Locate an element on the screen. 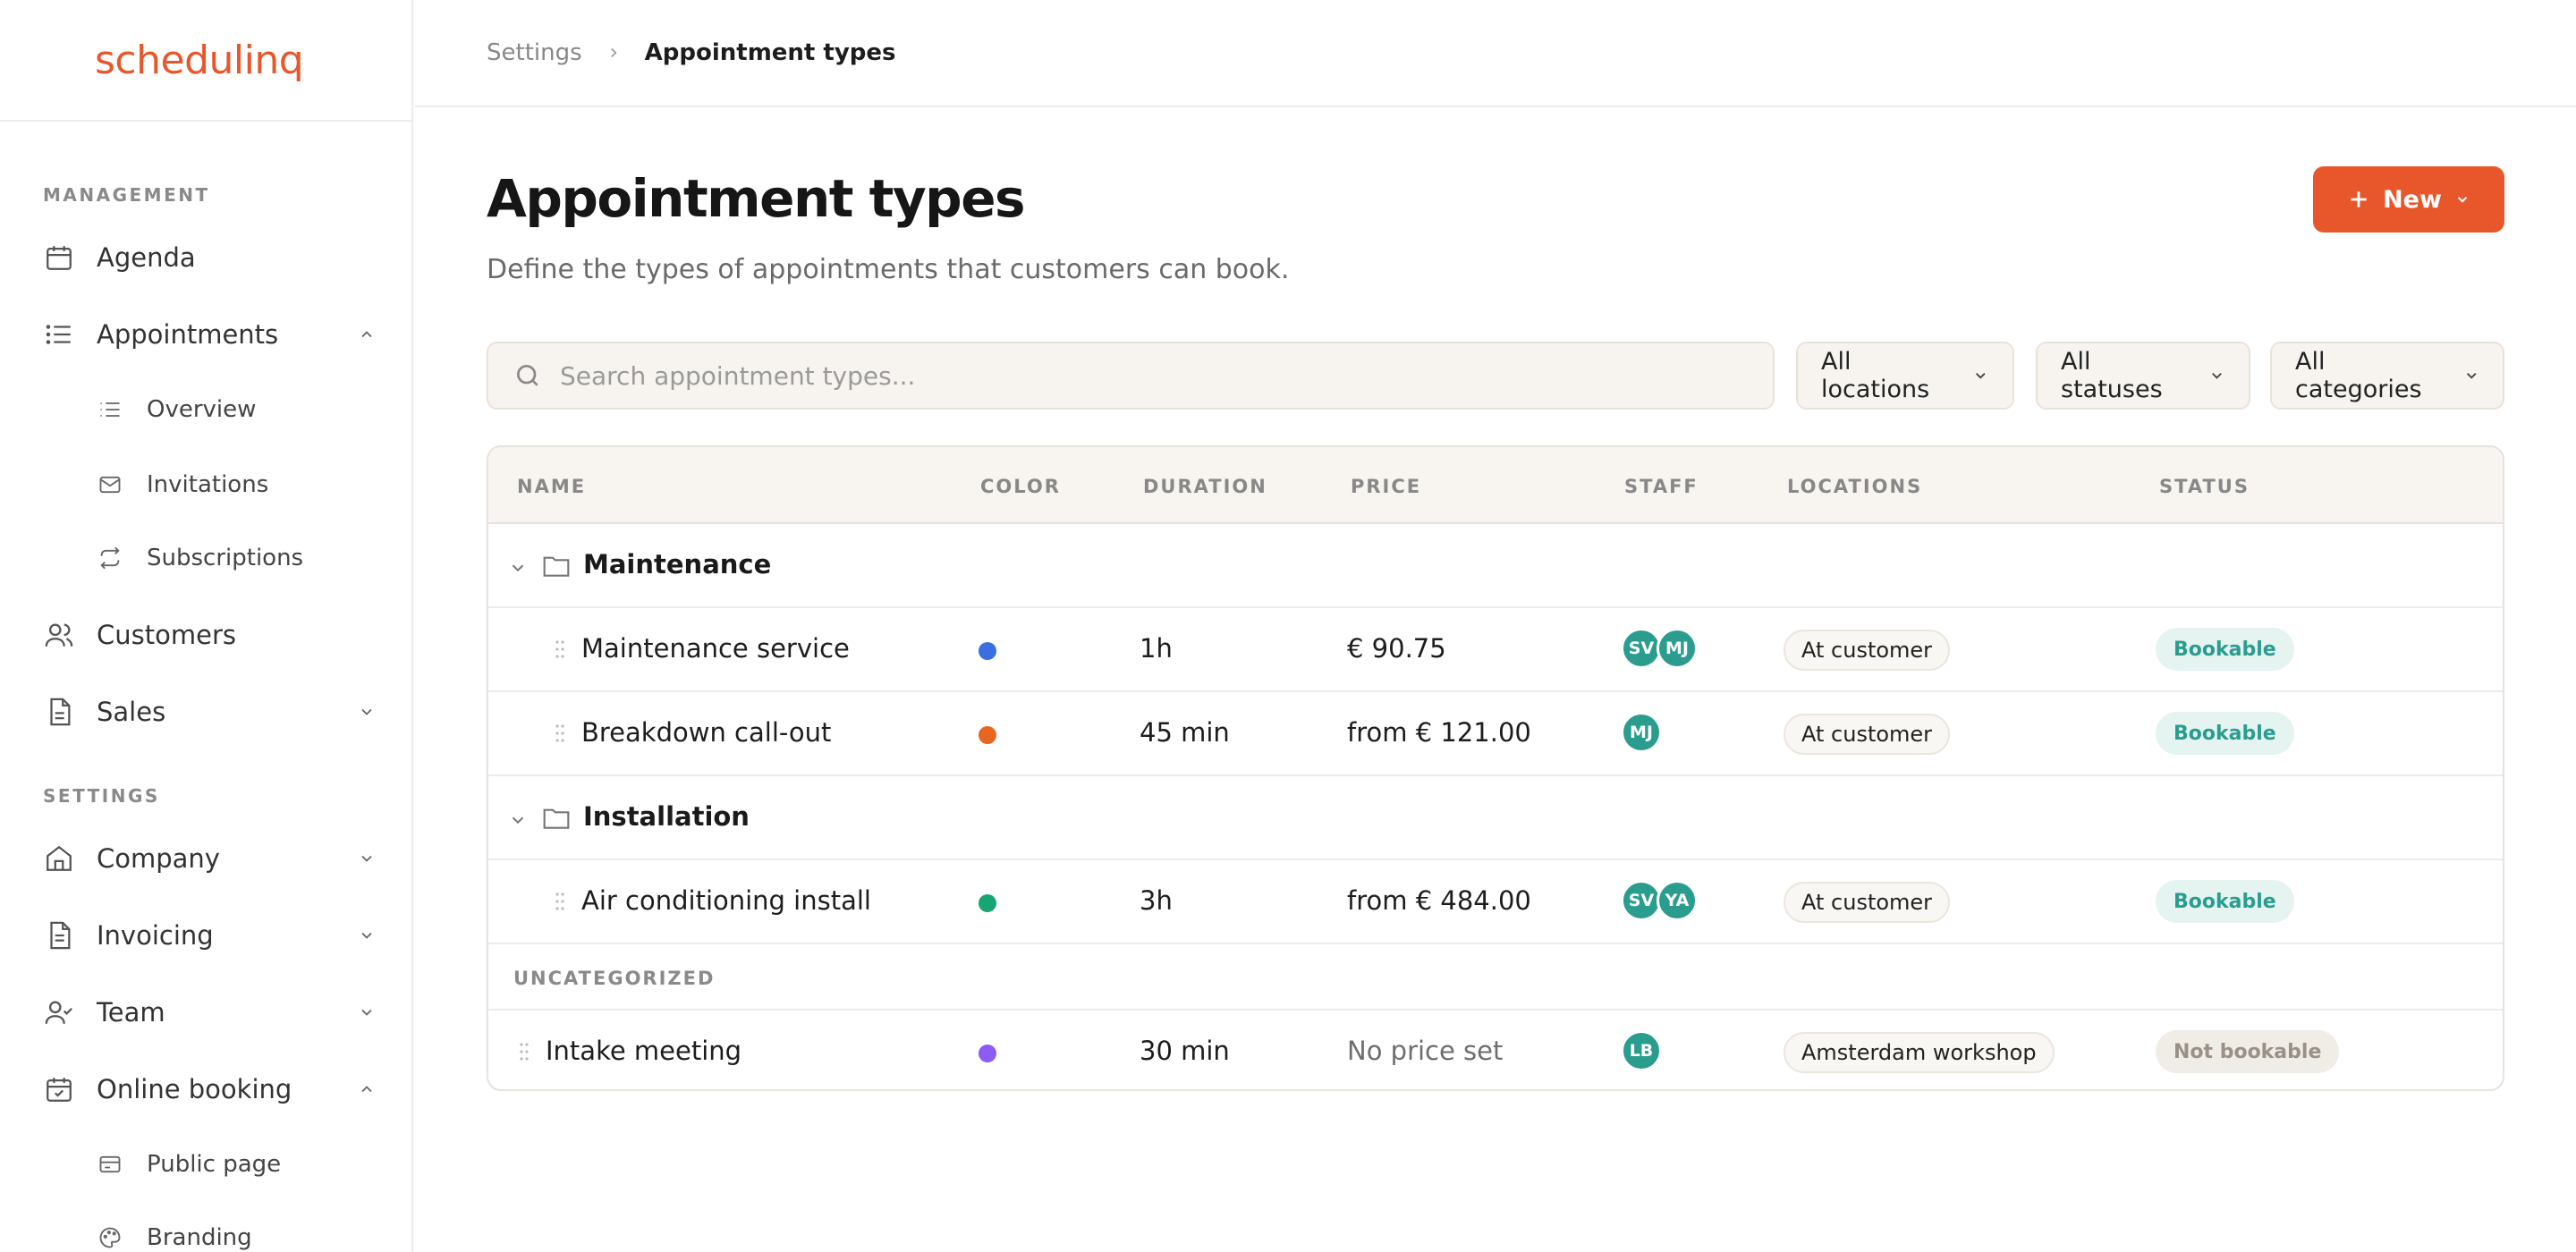 The width and height of the screenshot is (2576, 1252). sidebar-subitem-label: Public page is located at coordinates (214, 1164).